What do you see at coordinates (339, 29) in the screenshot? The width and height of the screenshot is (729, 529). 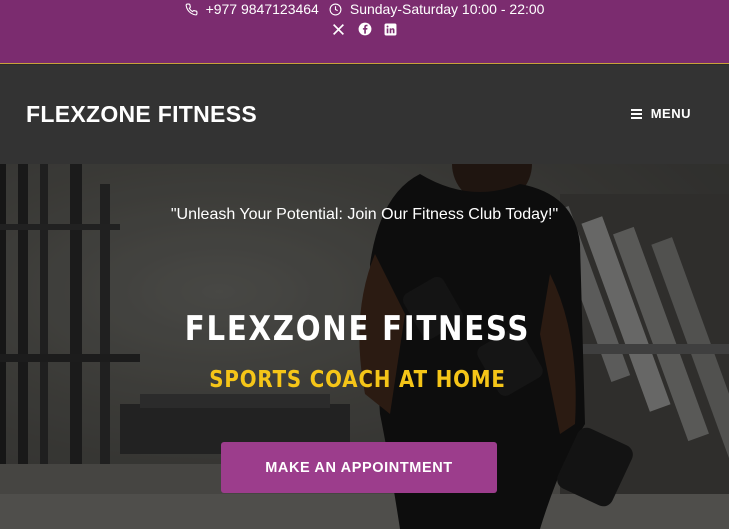 I see `x-icon` at bounding box center [339, 29].